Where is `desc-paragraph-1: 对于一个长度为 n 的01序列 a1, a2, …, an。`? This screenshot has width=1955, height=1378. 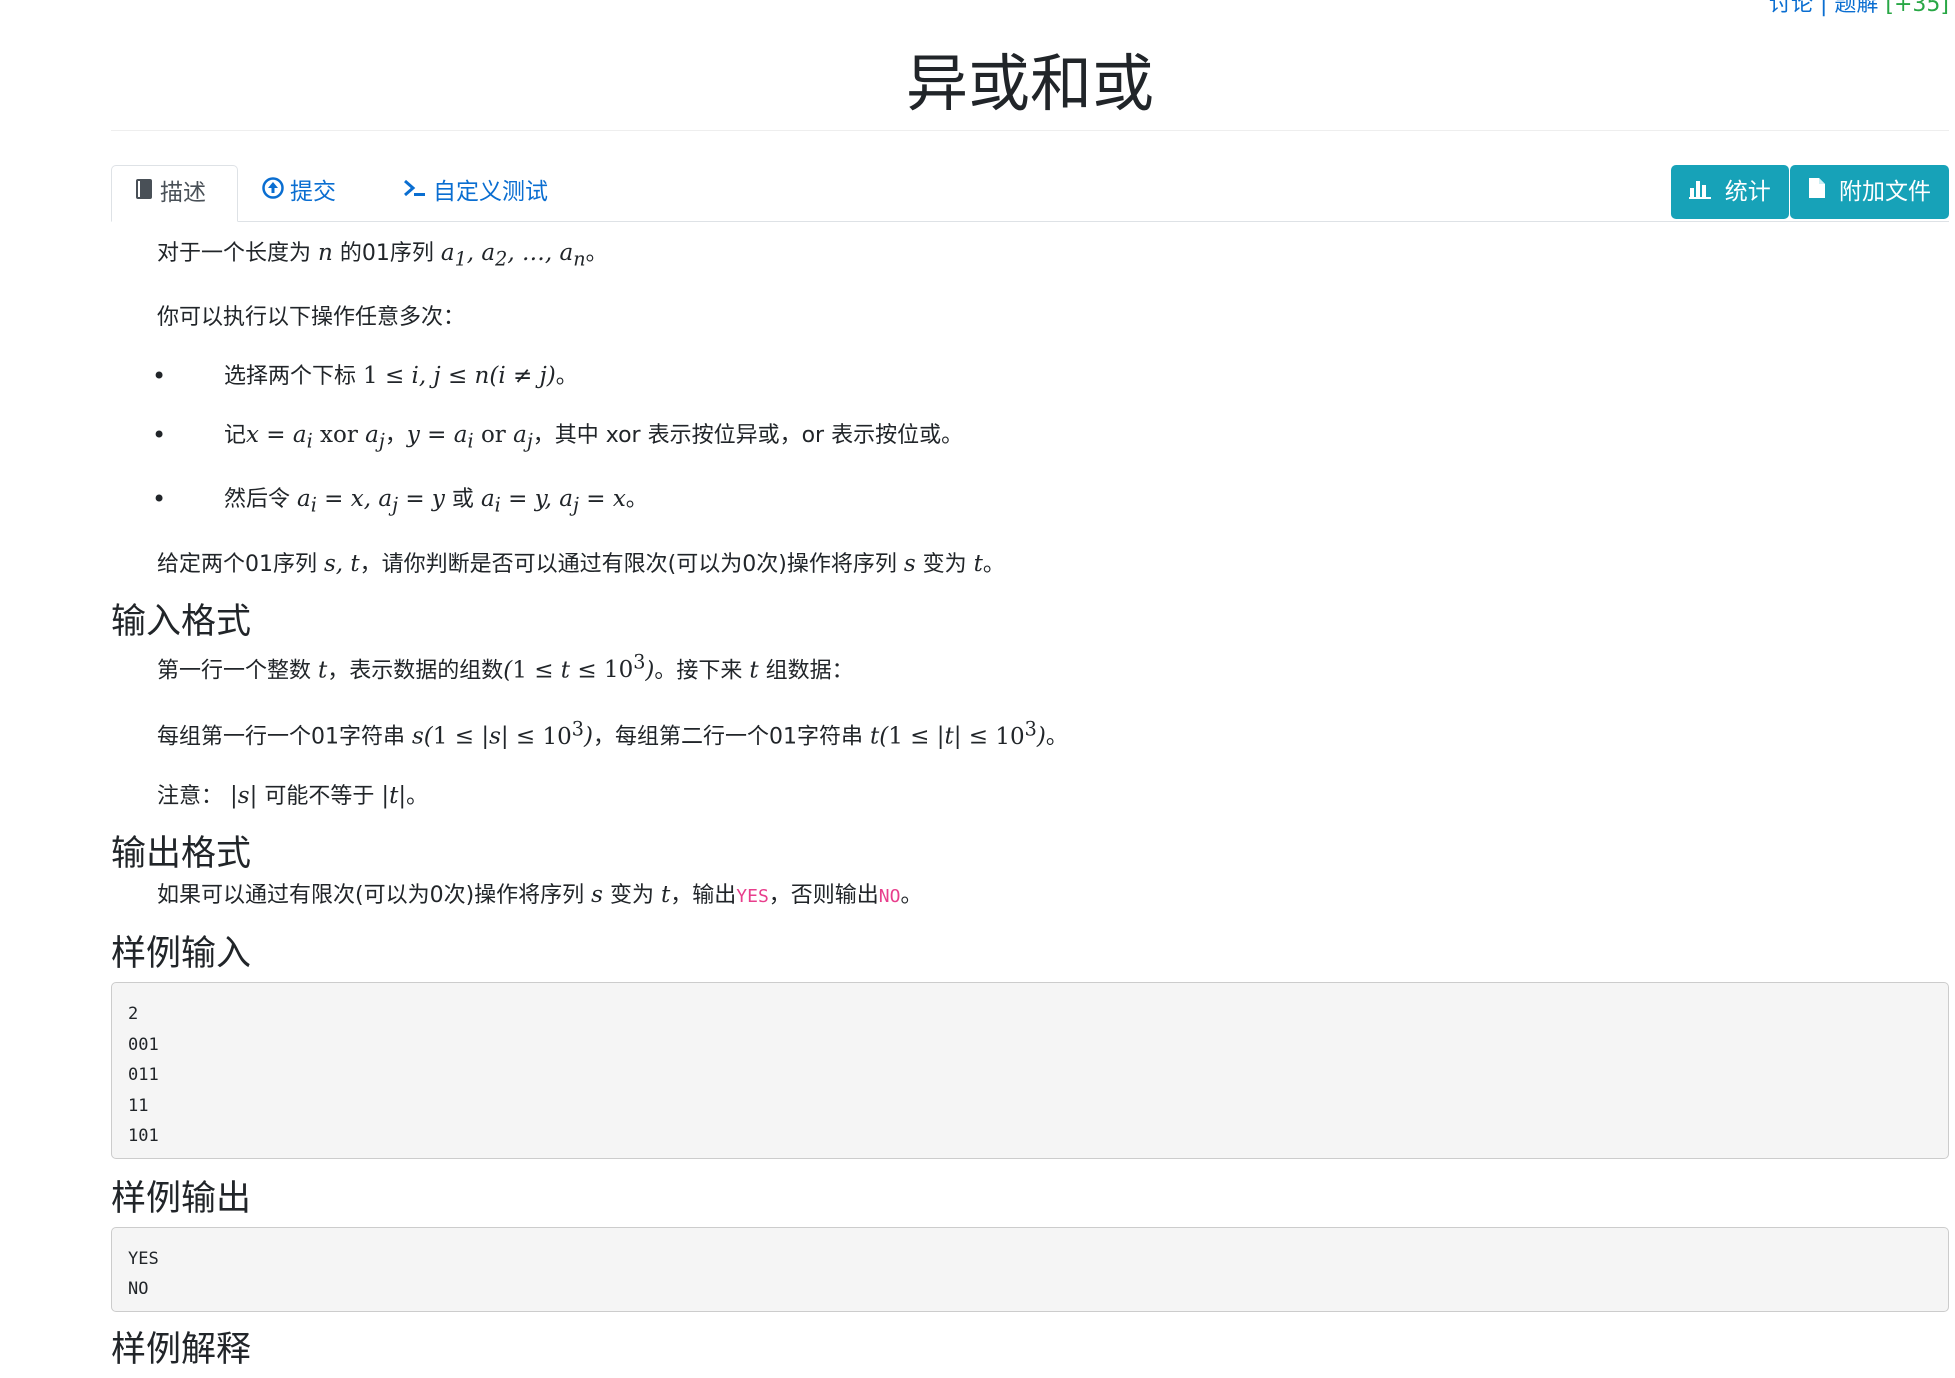
desc-paragraph-1: 对于一个长度为 n 的01序列 a1, a2, …, an。 is located at coordinates (382, 255).